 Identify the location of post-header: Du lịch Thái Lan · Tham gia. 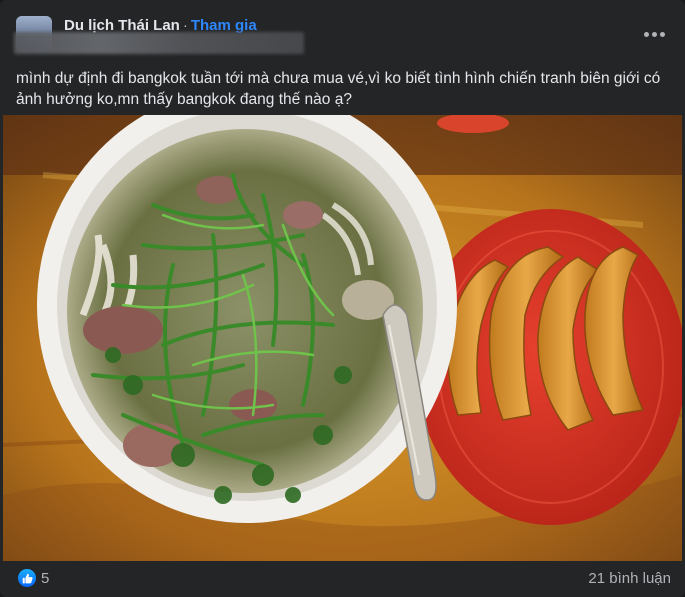
(342, 31).